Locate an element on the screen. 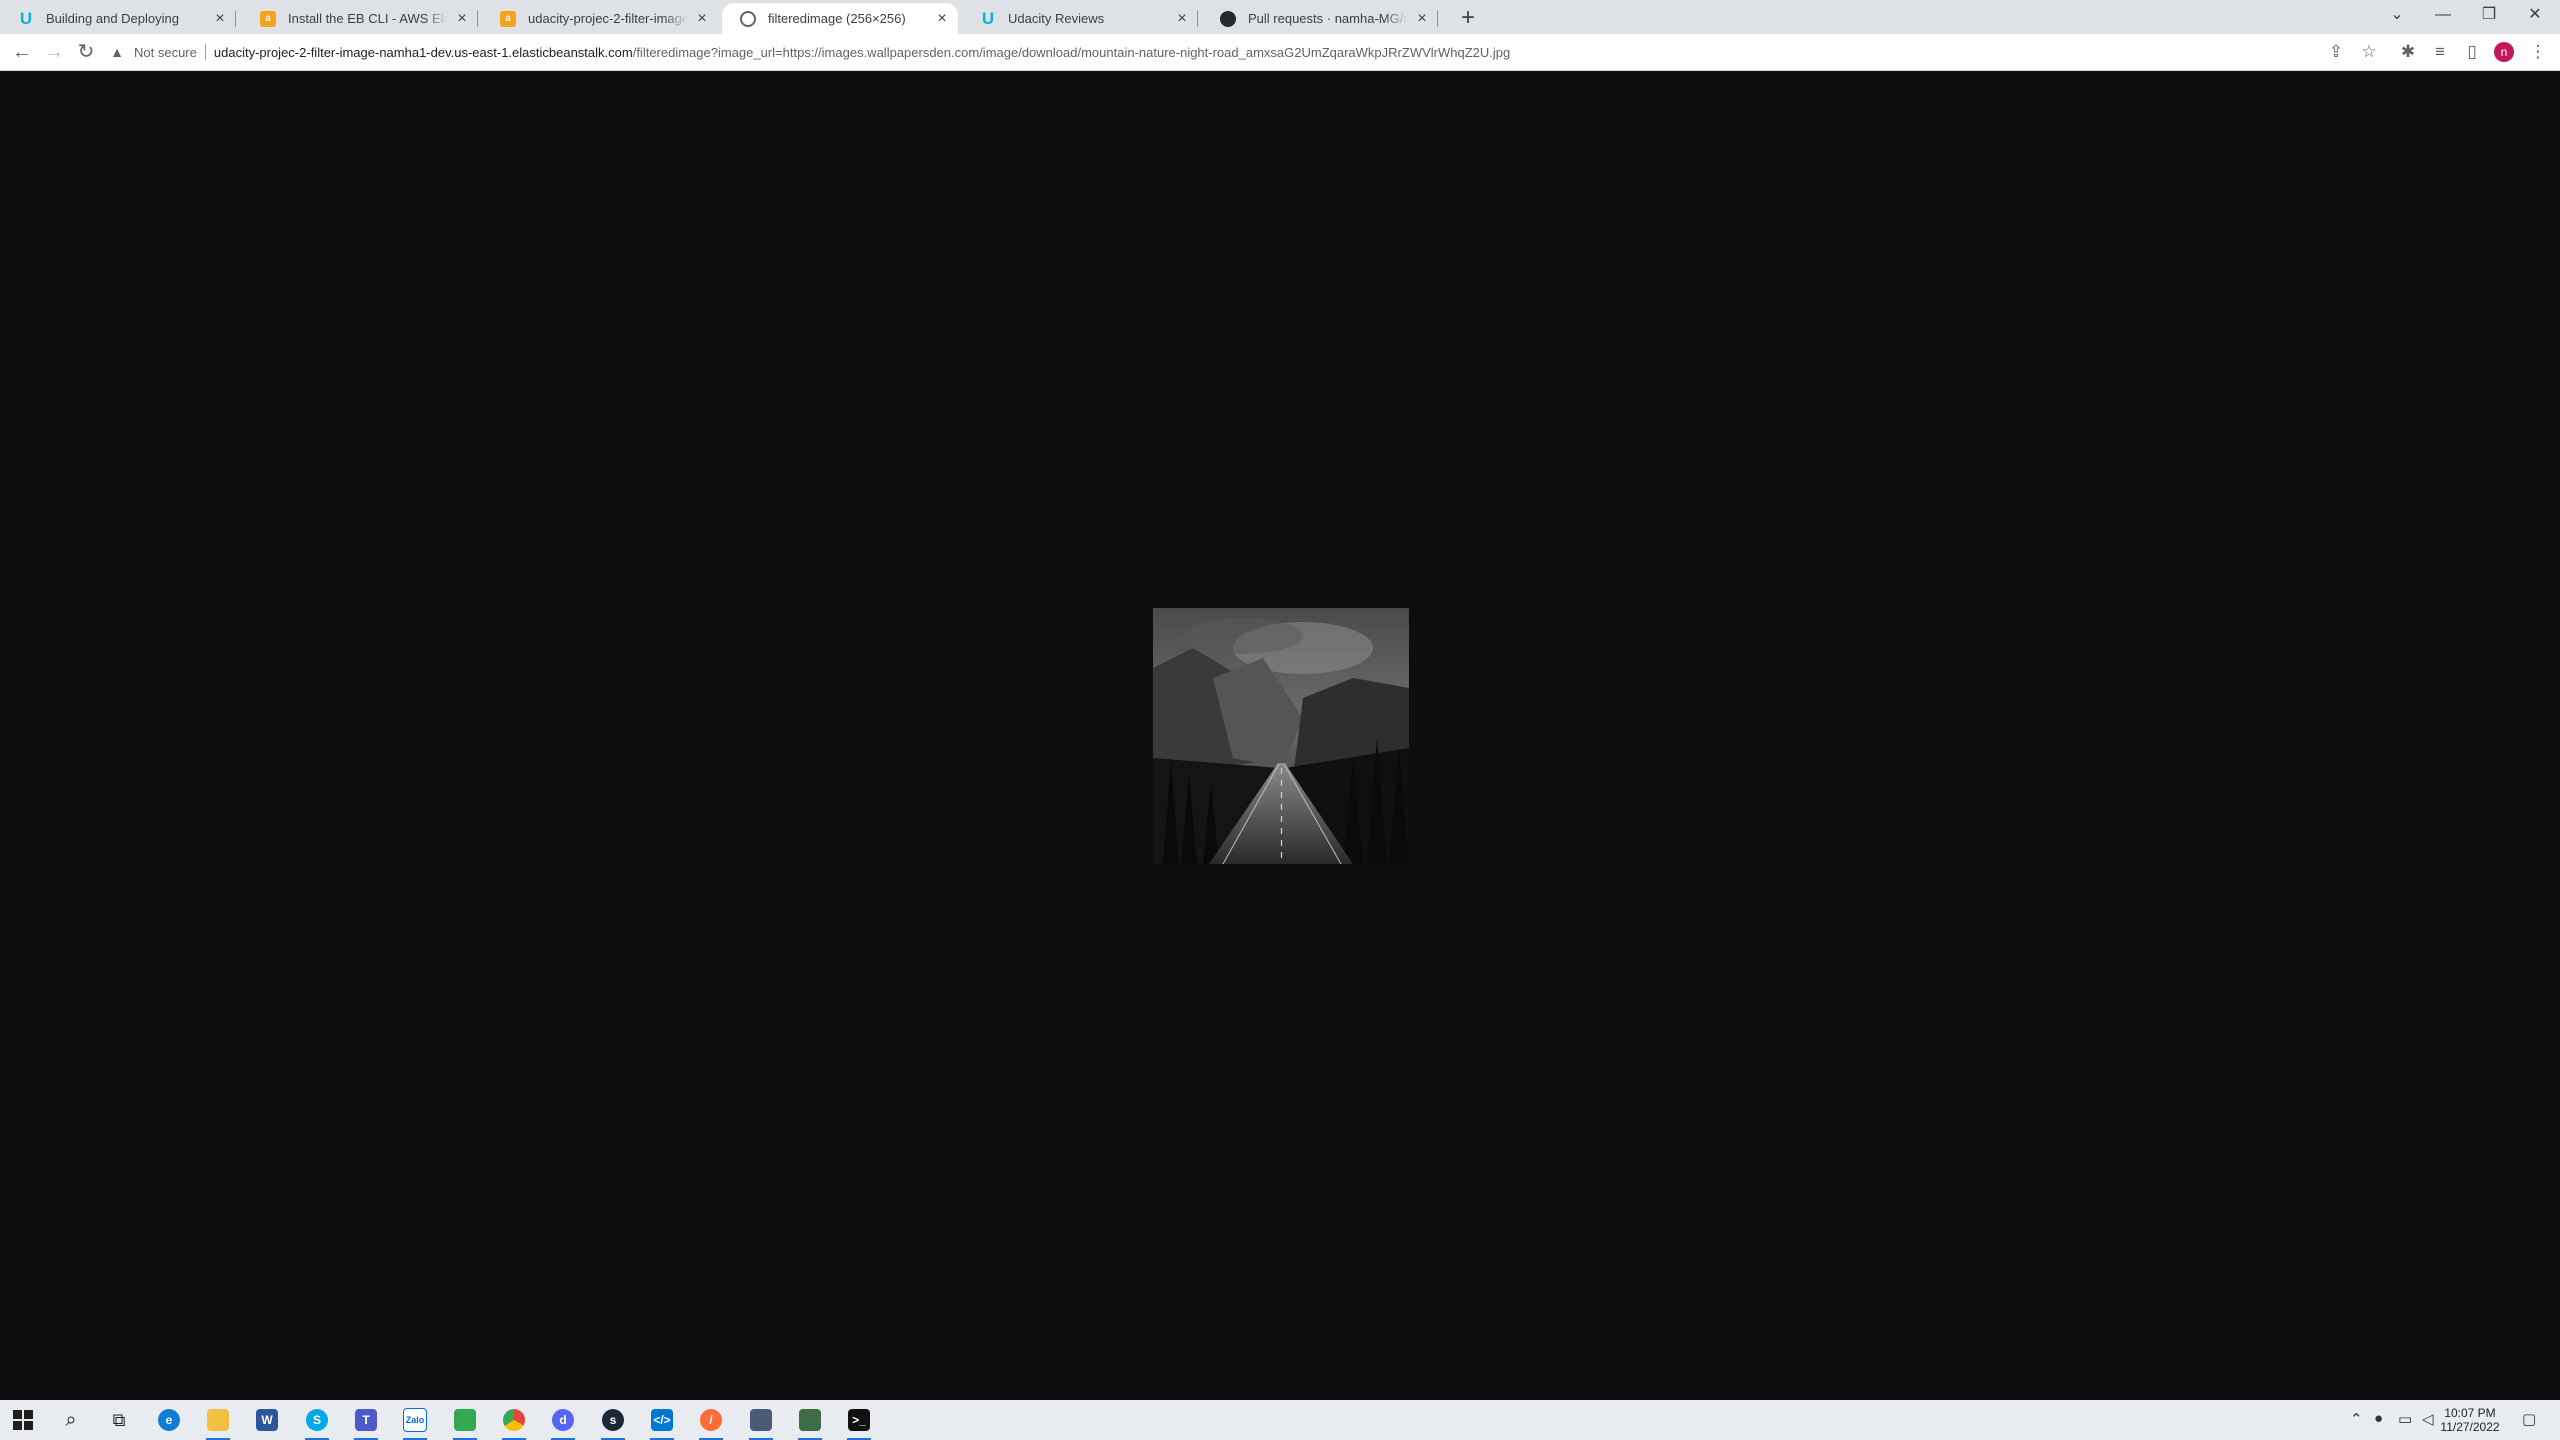 Image resolution: width=2560 pixels, height=1440 pixels. tab-title: Building and Deploying is located at coordinates (112, 18).